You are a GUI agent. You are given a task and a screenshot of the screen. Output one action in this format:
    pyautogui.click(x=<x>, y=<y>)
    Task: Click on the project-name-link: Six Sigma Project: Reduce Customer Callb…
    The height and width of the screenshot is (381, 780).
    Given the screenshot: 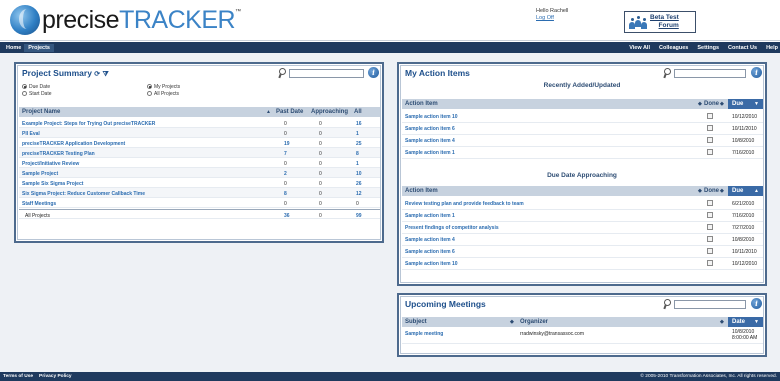 What is the action you would take?
    pyautogui.click(x=83, y=194)
    